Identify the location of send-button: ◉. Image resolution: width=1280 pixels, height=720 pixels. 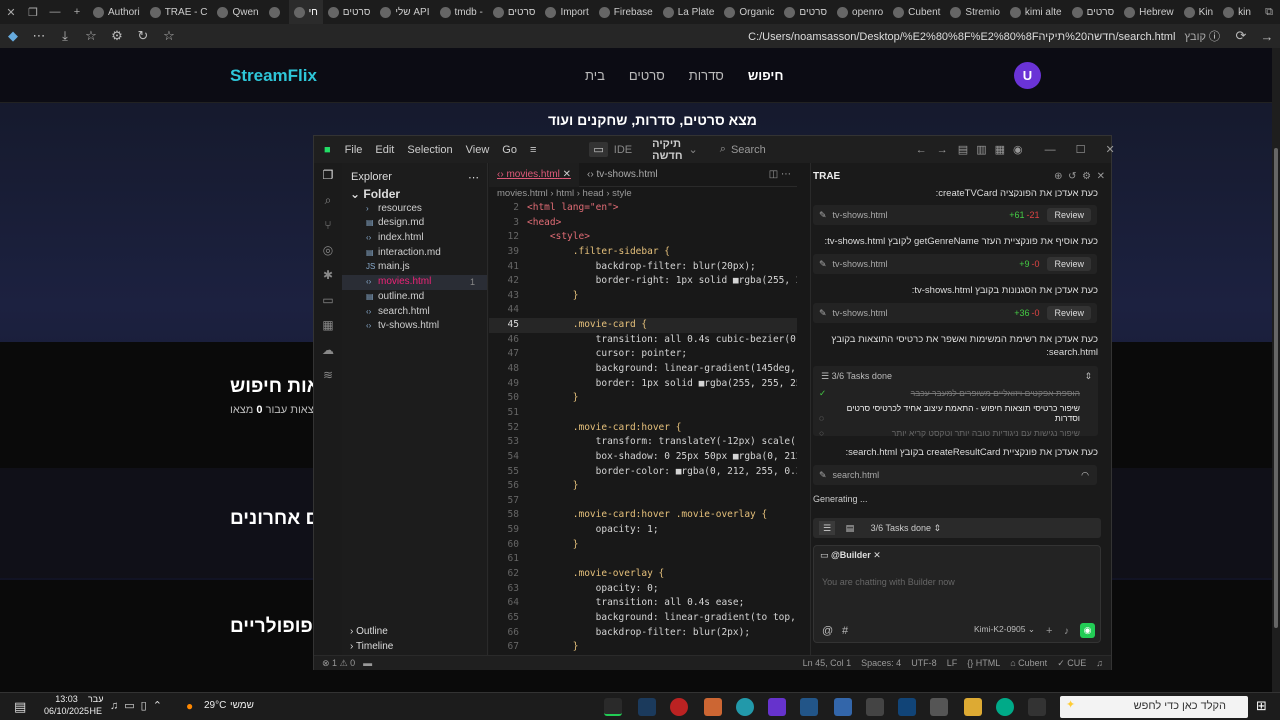
(1087, 630).